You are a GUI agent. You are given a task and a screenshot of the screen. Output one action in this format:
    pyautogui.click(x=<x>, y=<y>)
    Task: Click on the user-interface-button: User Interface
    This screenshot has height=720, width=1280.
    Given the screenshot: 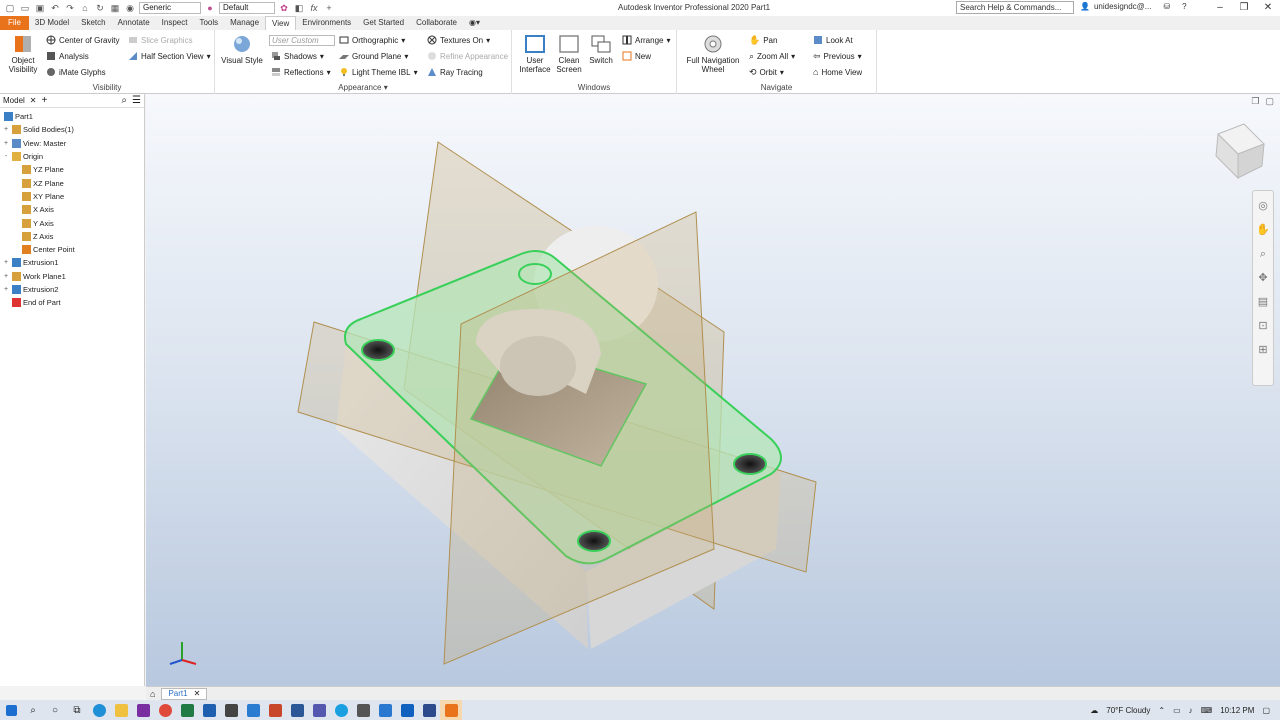 What is the action you would take?
    pyautogui.click(x=535, y=54)
    